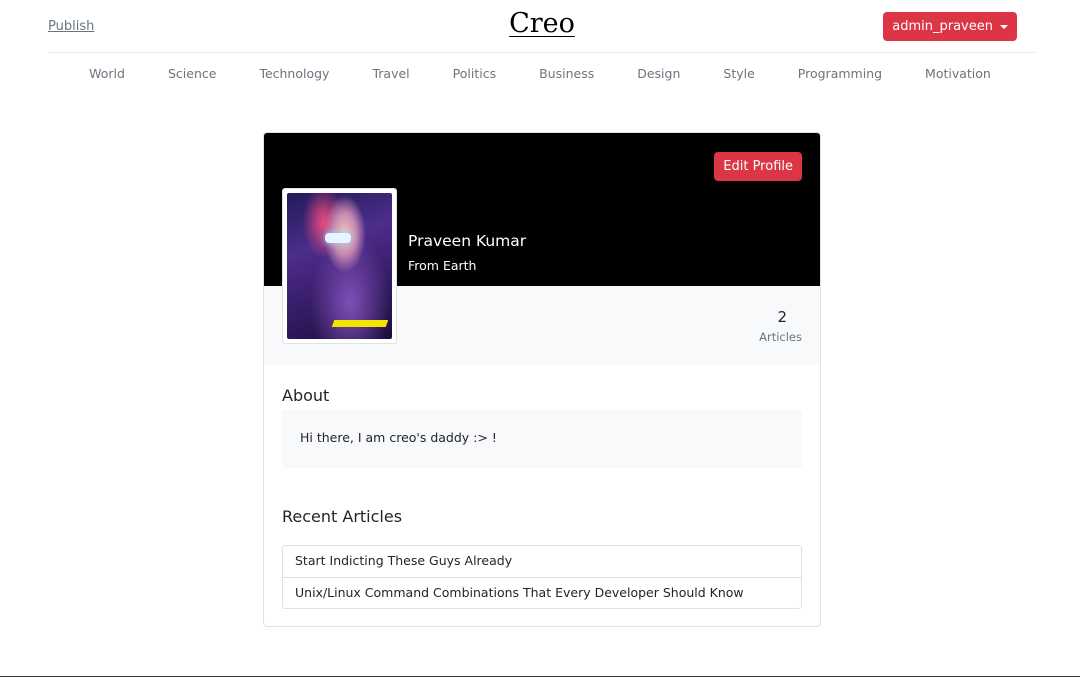 The width and height of the screenshot is (1080, 677). I want to click on nav-item-design: Design, so click(658, 73).